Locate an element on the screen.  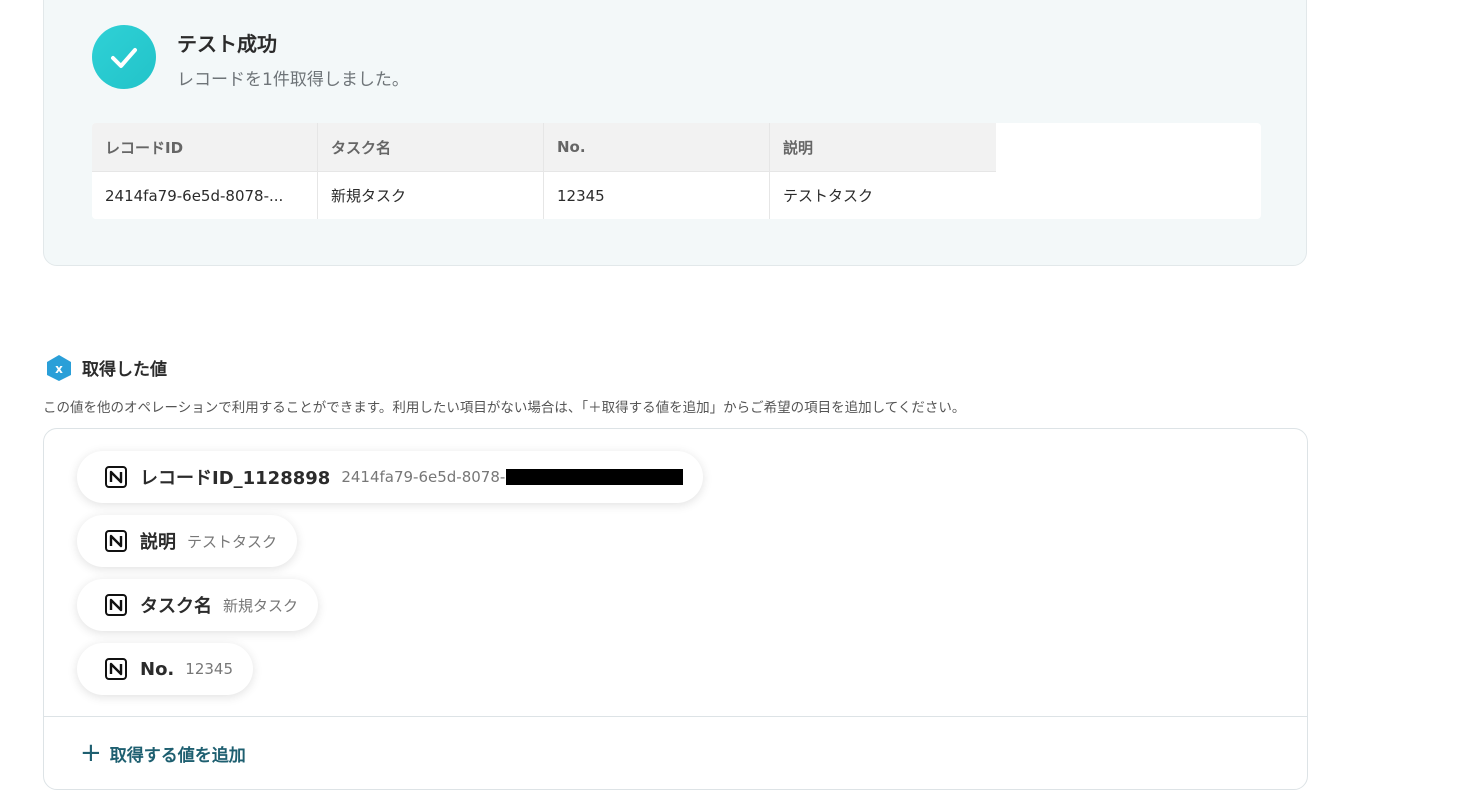
table-cell: テストタスク is located at coordinates (883, 195).